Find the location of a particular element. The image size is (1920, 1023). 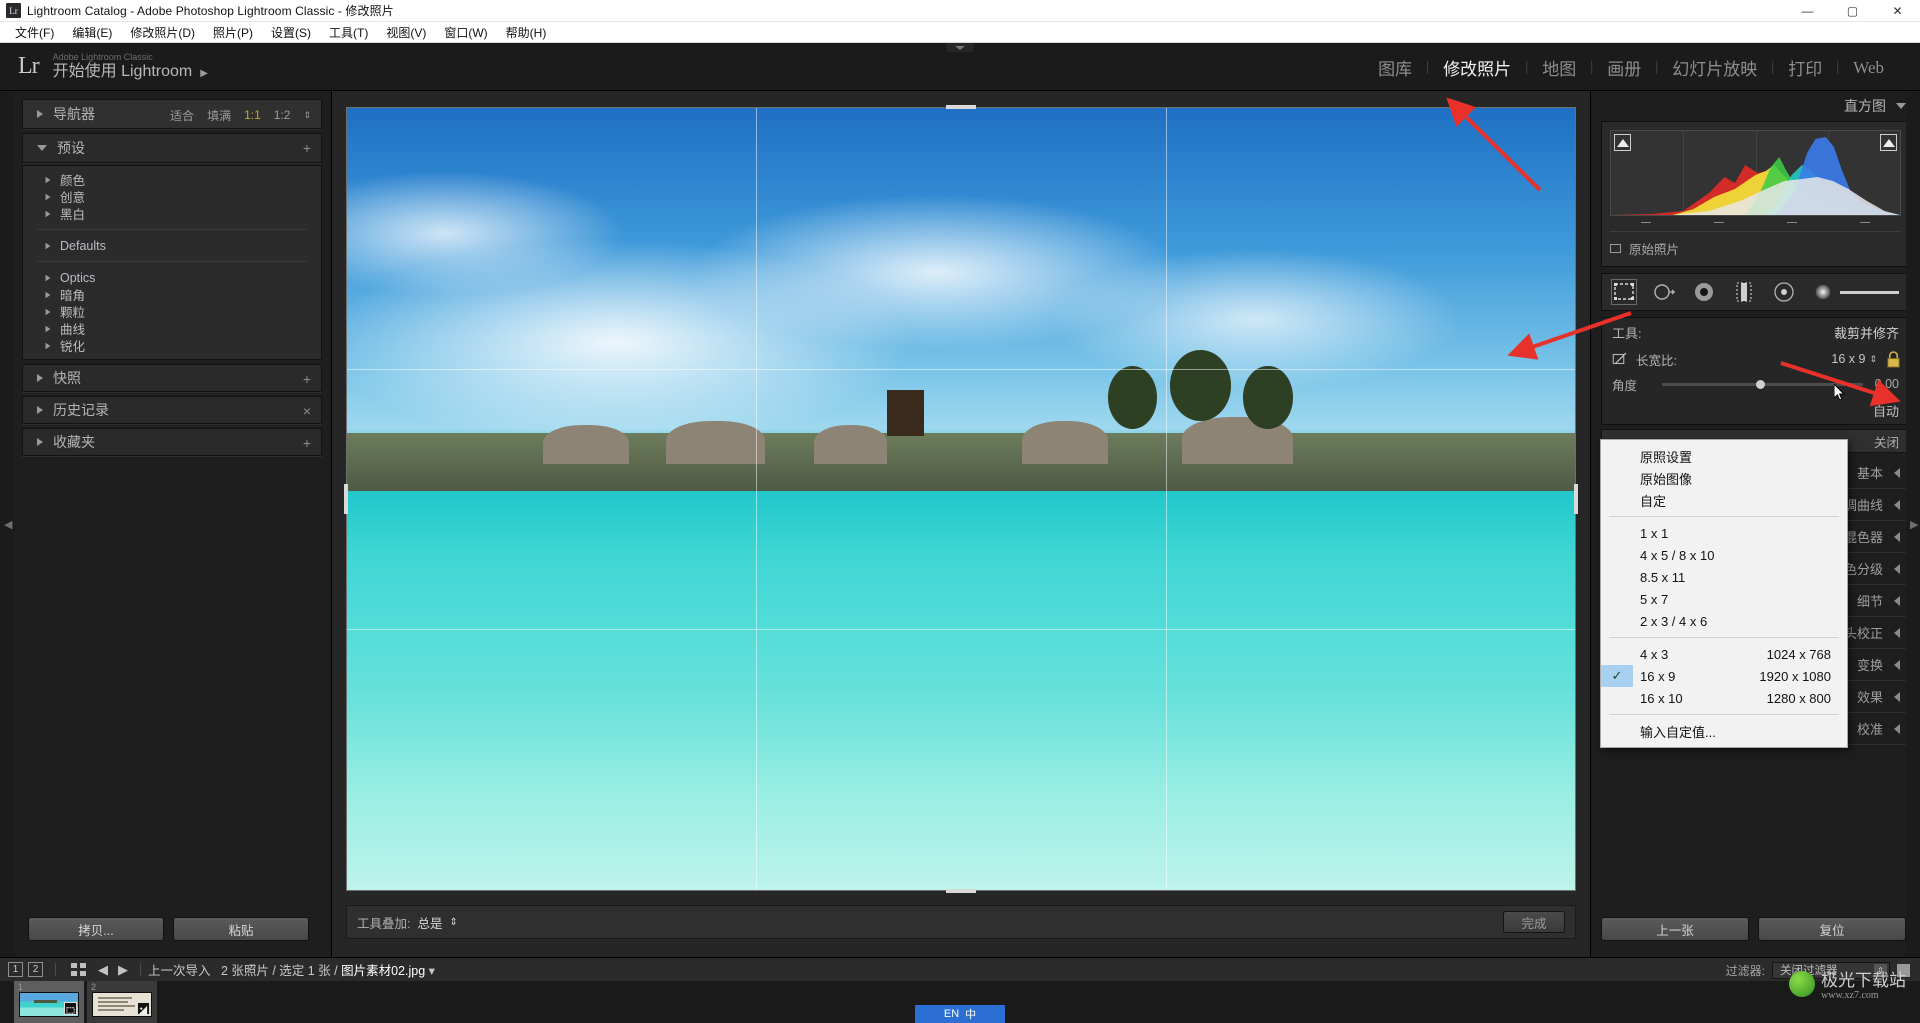

menu-item-5x7: 5 x 7 is located at coordinates (1724, 599).